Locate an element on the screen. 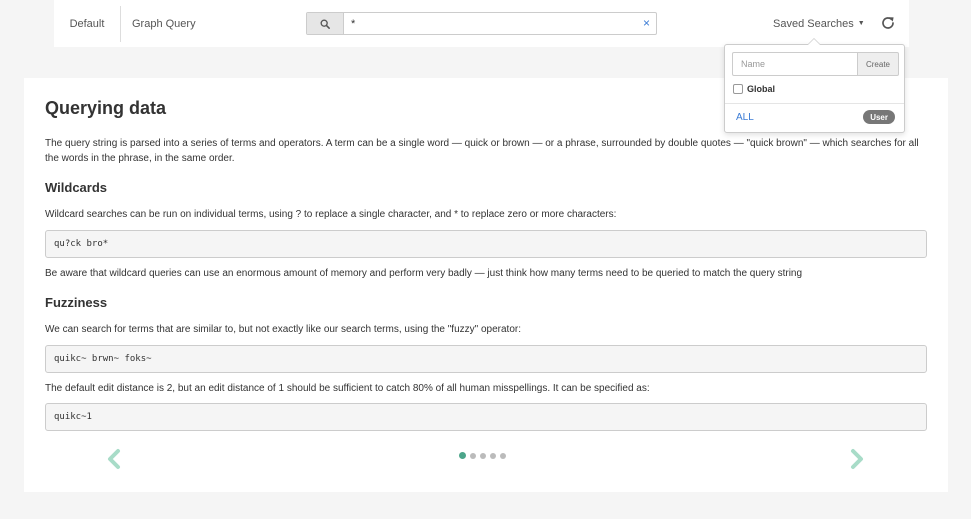 The height and width of the screenshot is (519, 971). wildcards-code: qu?ck bro* is located at coordinates (81, 244).